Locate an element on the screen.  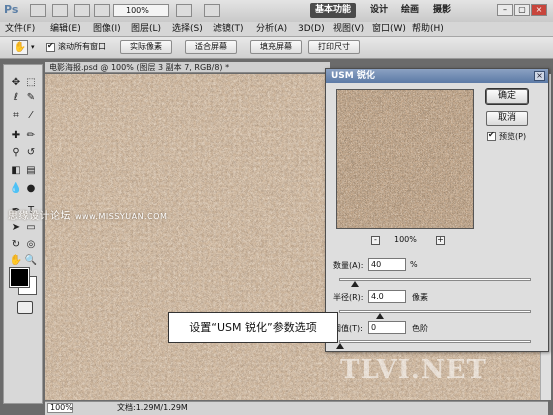
quick-selection-tool-icon: ✎ is located at coordinates (31, 98).